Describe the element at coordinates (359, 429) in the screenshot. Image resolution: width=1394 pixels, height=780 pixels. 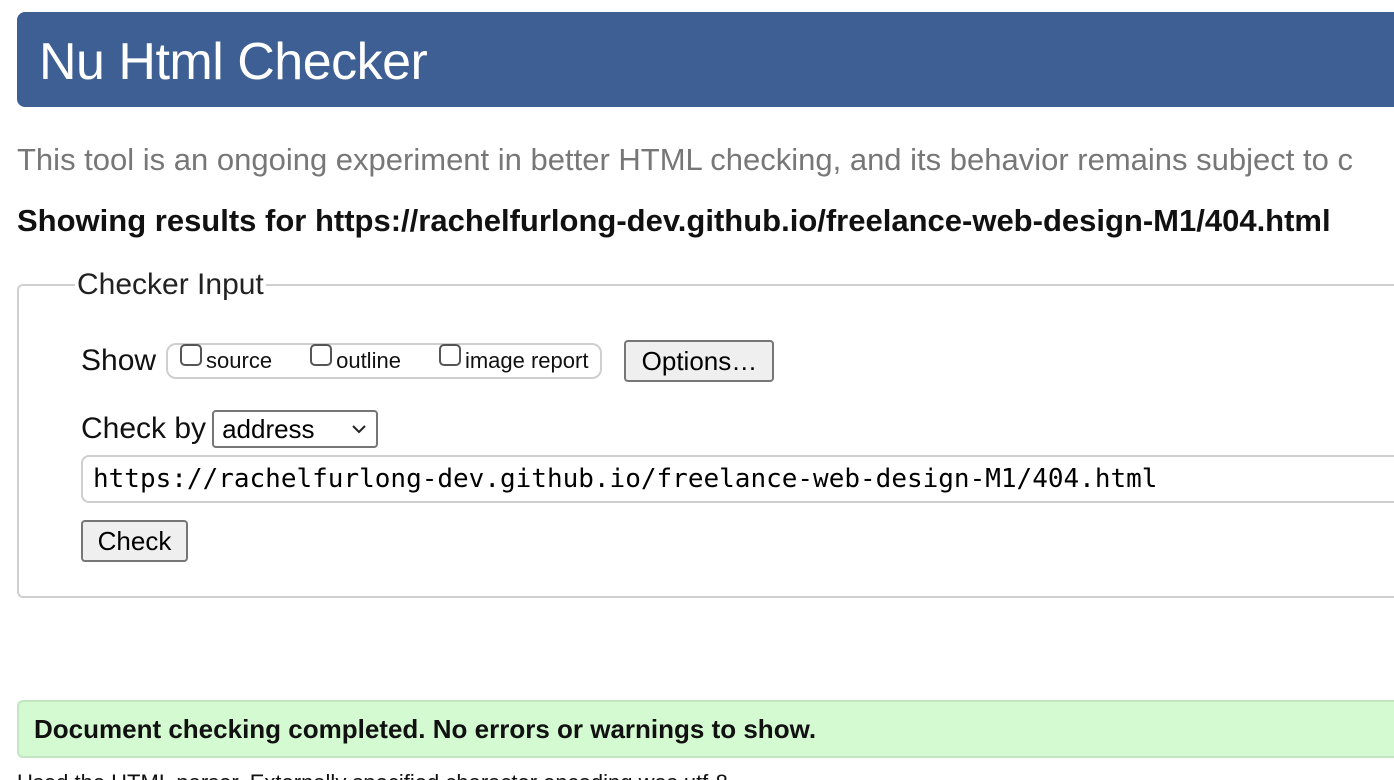
I see `chevron-down-icon` at that location.